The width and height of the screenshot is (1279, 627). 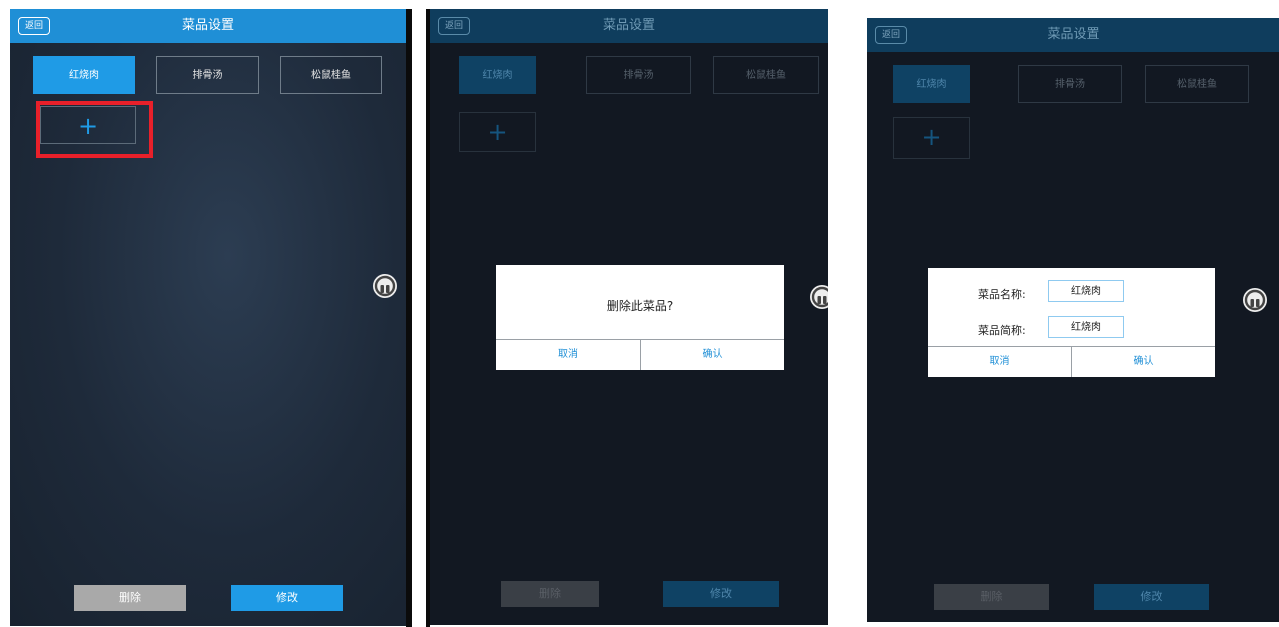 I want to click on dish-short-name-label: 菜品简称:, so click(x=1002, y=330).